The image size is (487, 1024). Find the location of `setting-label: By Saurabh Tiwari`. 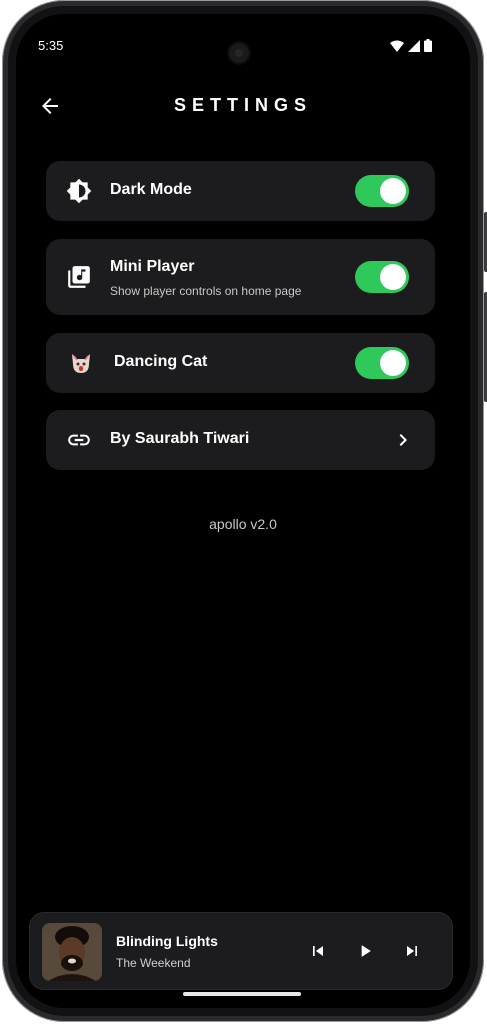

setting-label: By Saurabh Tiwari is located at coordinates (180, 438).